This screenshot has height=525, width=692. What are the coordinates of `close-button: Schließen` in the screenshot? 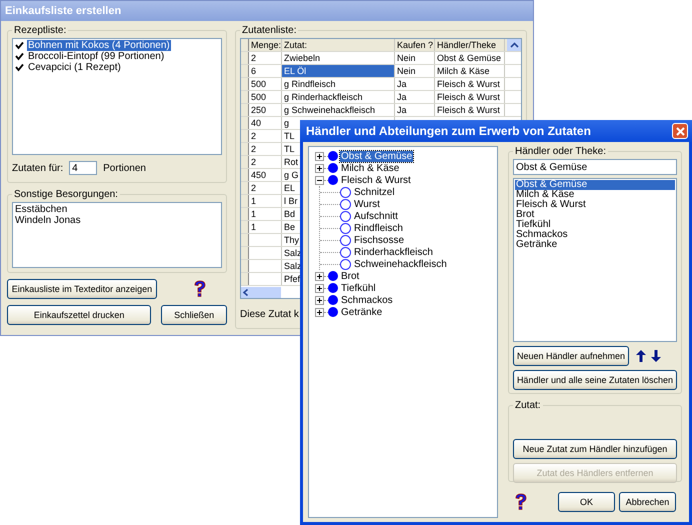 It's located at (194, 315).